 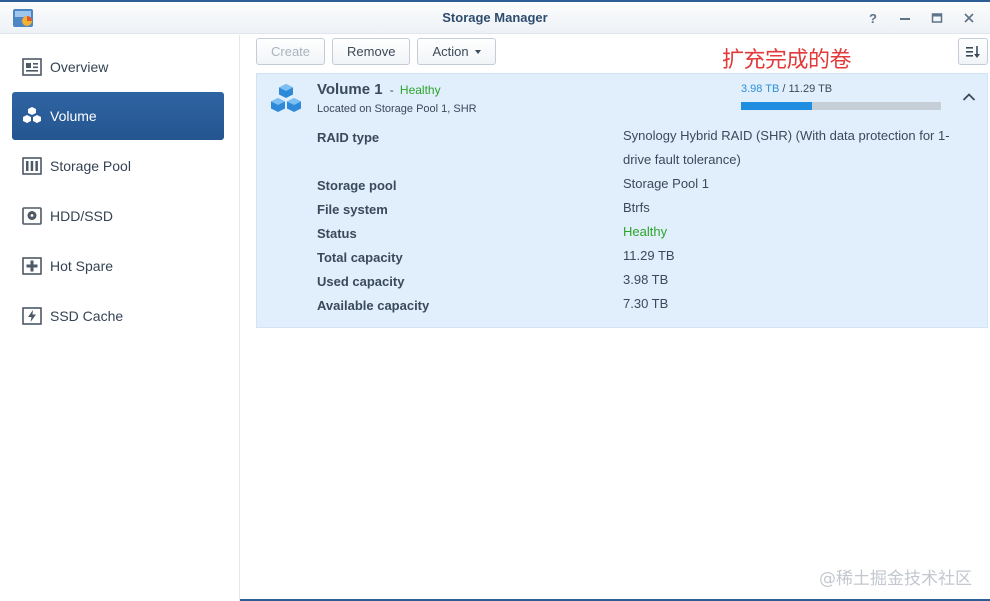 I want to click on capacity-used: 3.98 TB, so click(x=760, y=89).